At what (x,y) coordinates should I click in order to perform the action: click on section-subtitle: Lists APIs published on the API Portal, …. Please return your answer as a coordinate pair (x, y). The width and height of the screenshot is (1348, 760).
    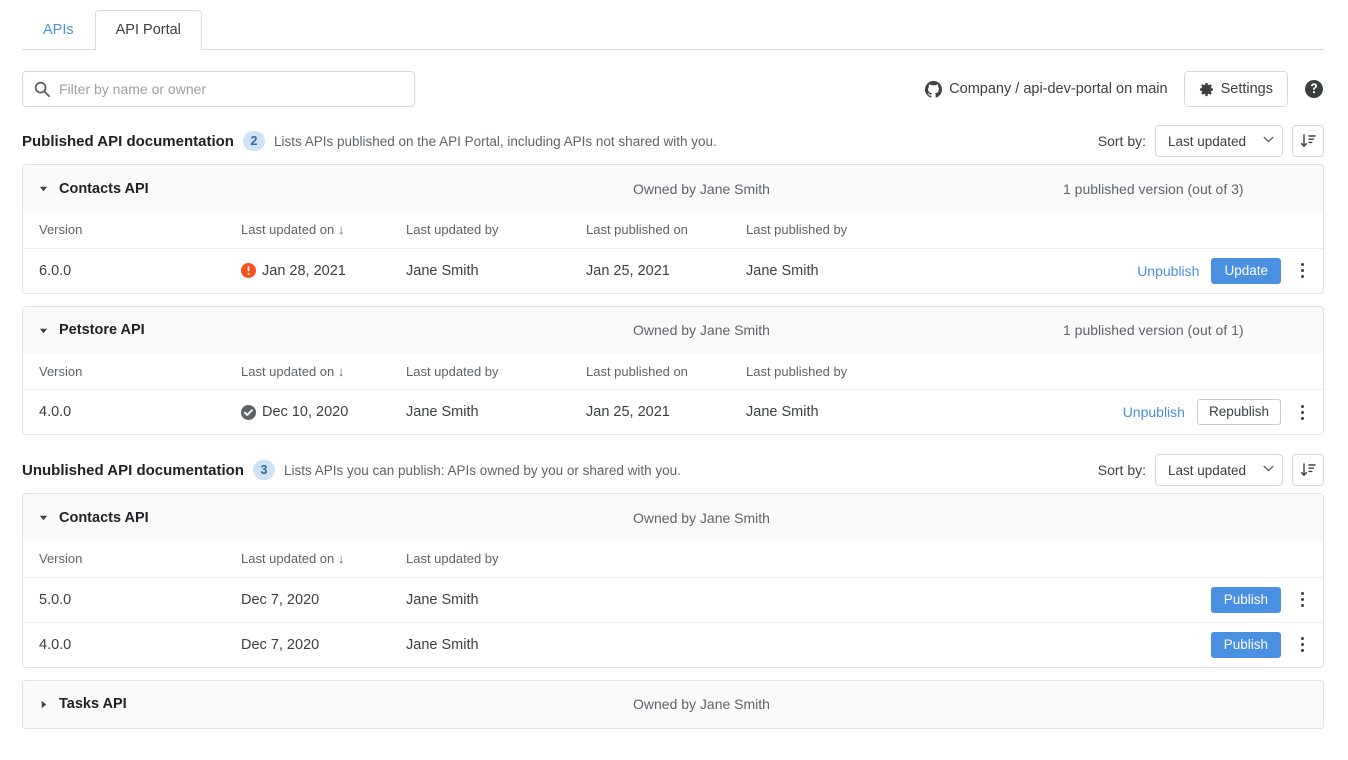
    Looking at the image, I should click on (495, 141).